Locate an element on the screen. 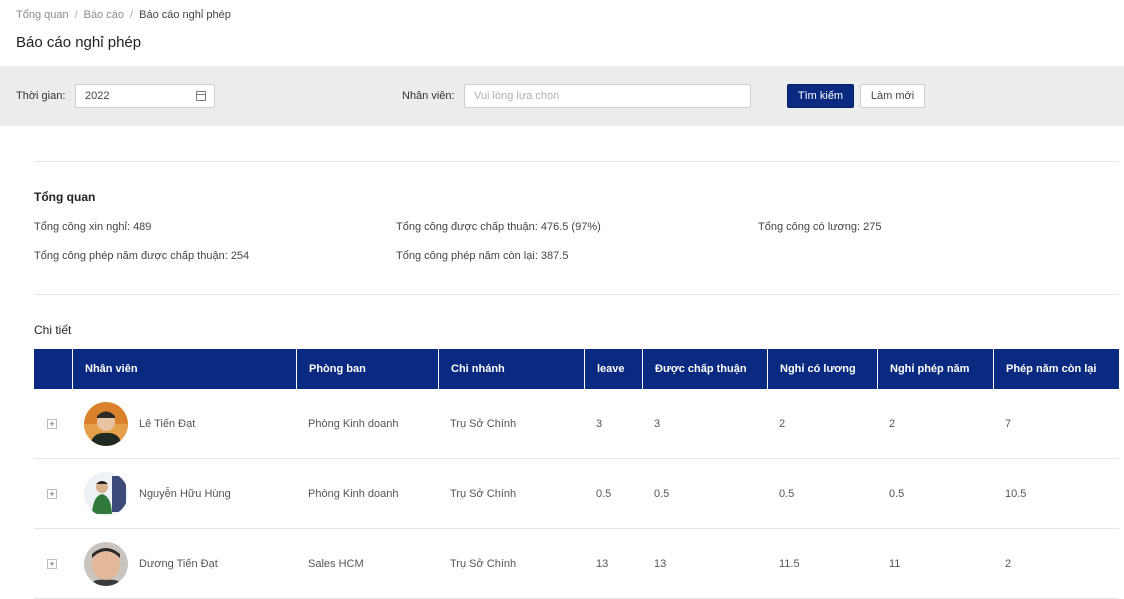  leave-cell: 0.5 is located at coordinates (604, 493).